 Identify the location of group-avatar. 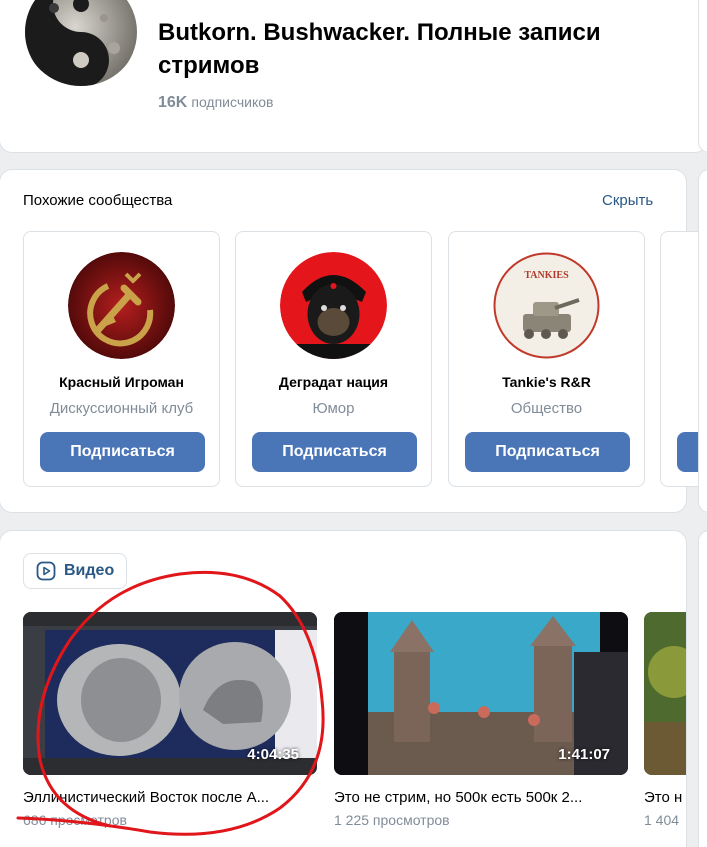
(81, 43).